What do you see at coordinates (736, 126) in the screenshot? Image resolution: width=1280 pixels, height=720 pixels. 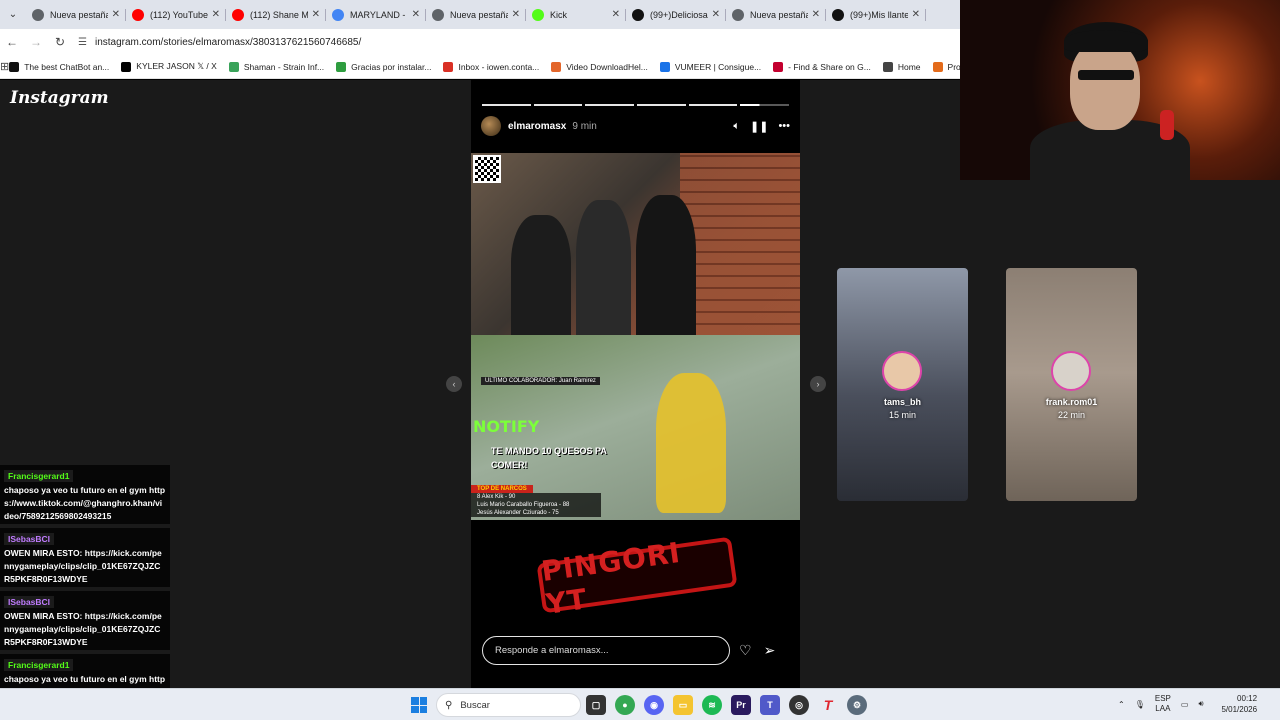 I see `mute-icon: 🔈︎` at bounding box center [736, 126].